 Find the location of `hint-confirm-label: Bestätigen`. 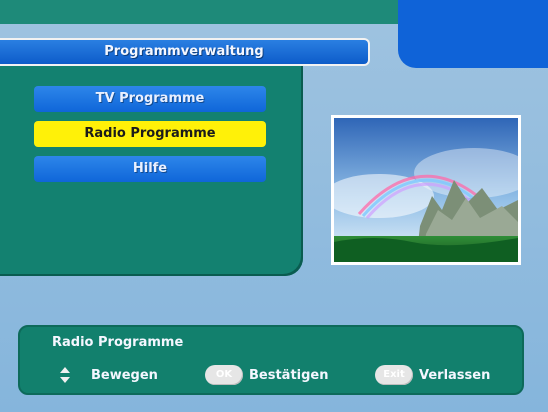

hint-confirm-label: Bestätigen is located at coordinates (289, 375).